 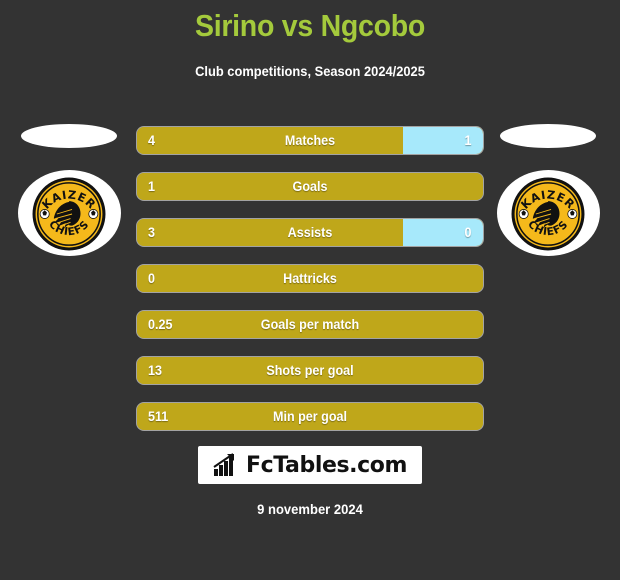 I want to click on bar-chart-arrow-icon, so click(x=223, y=464).